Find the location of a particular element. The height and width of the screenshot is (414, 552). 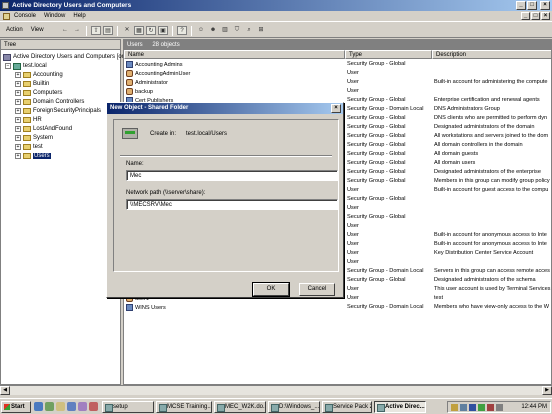

find-icon: ⌕ is located at coordinates (249, 30).